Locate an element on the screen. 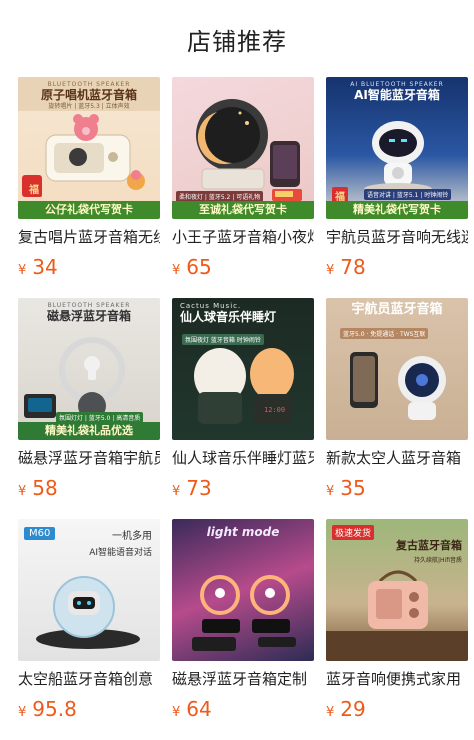  product-image: 极速发货 复古蓝牙音箱 持久续航|Hifi音质 is located at coordinates (397, 590).